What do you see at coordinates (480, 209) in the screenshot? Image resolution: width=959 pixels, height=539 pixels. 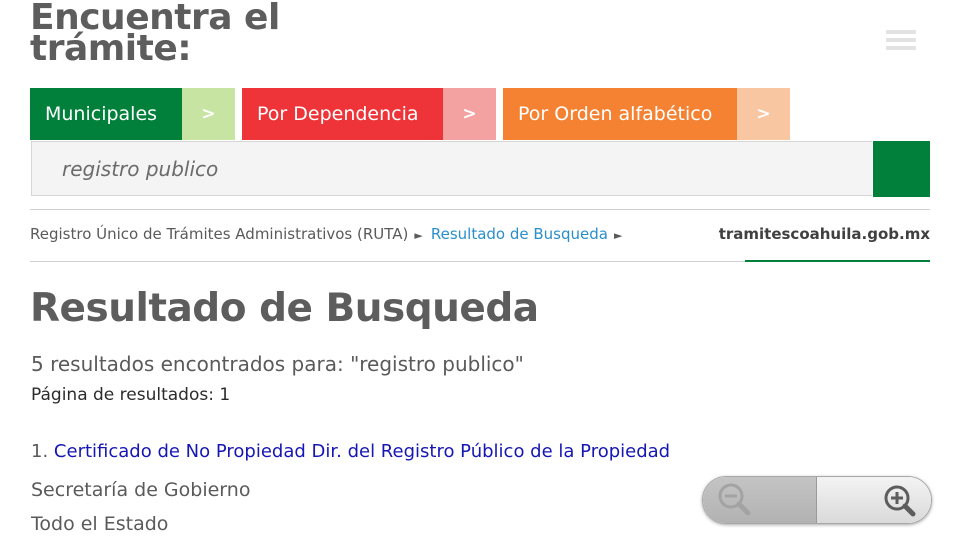 I see `divider-top` at bounding box center [480, 209].